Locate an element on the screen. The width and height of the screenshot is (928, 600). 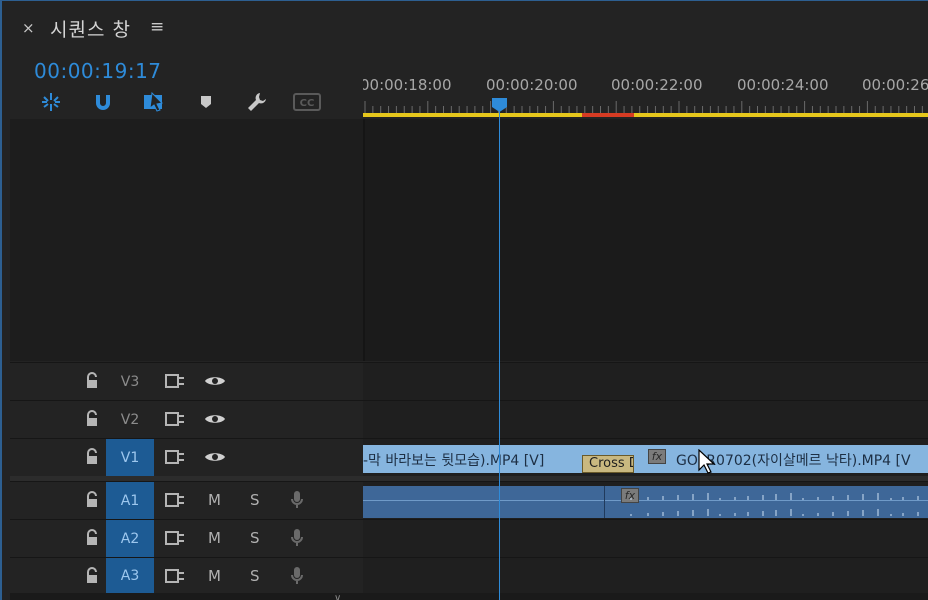
track-label: V1 is located at coordinates (130, 457).